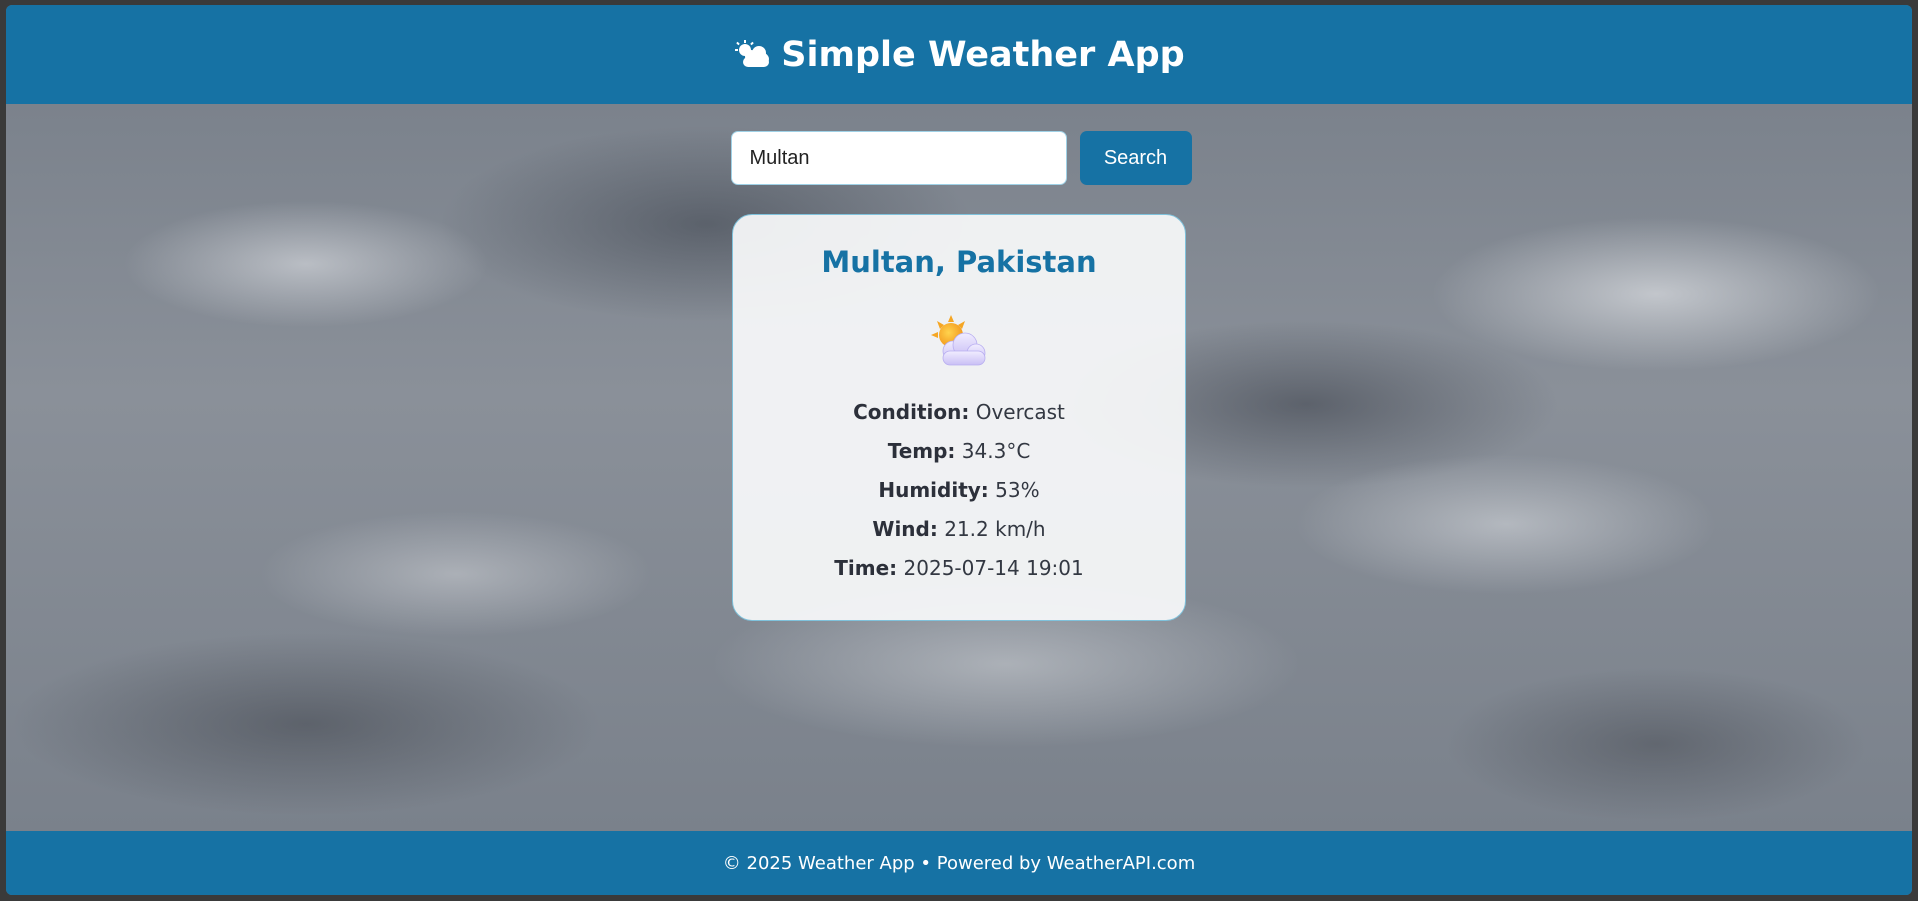  What do you see at coordinates (866, 568) in the screenshot?
I see `time-label: Time:` at bounding box center [866, 568].